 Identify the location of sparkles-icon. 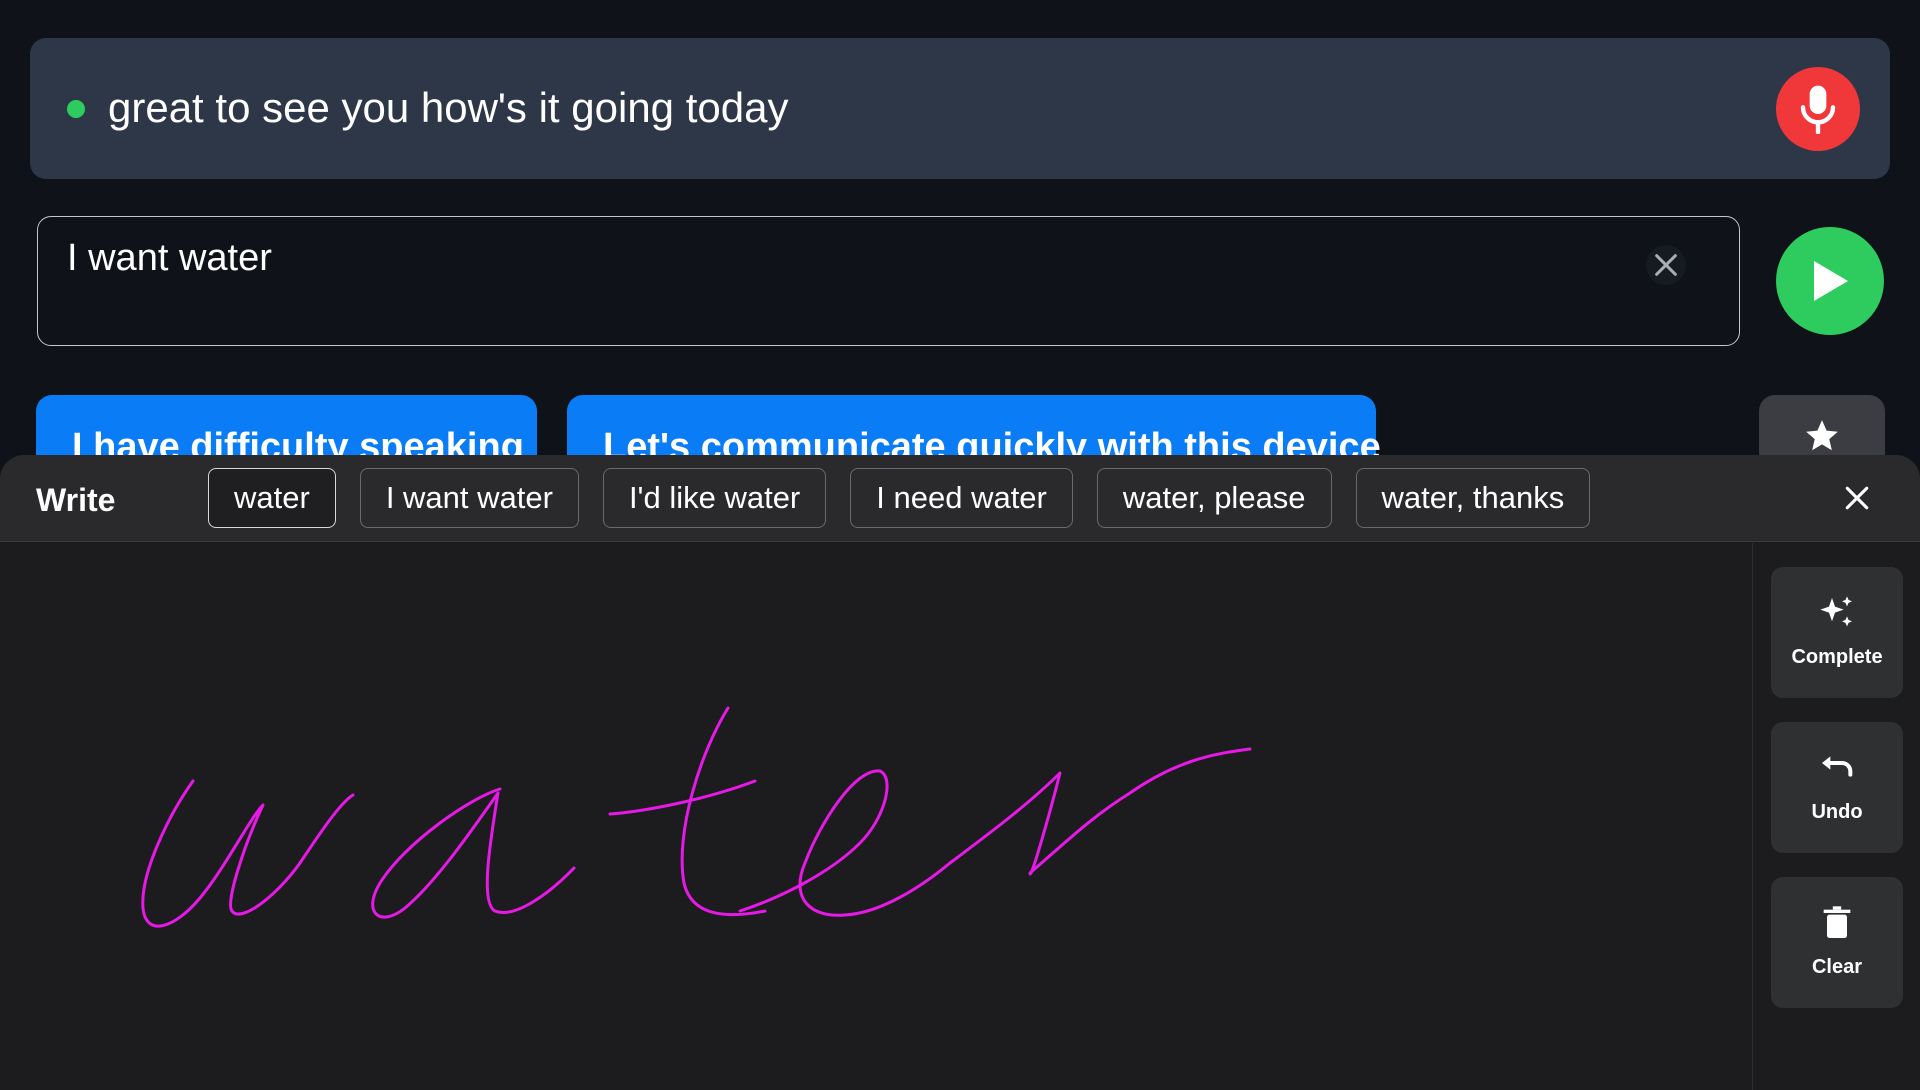
(1836, 611).